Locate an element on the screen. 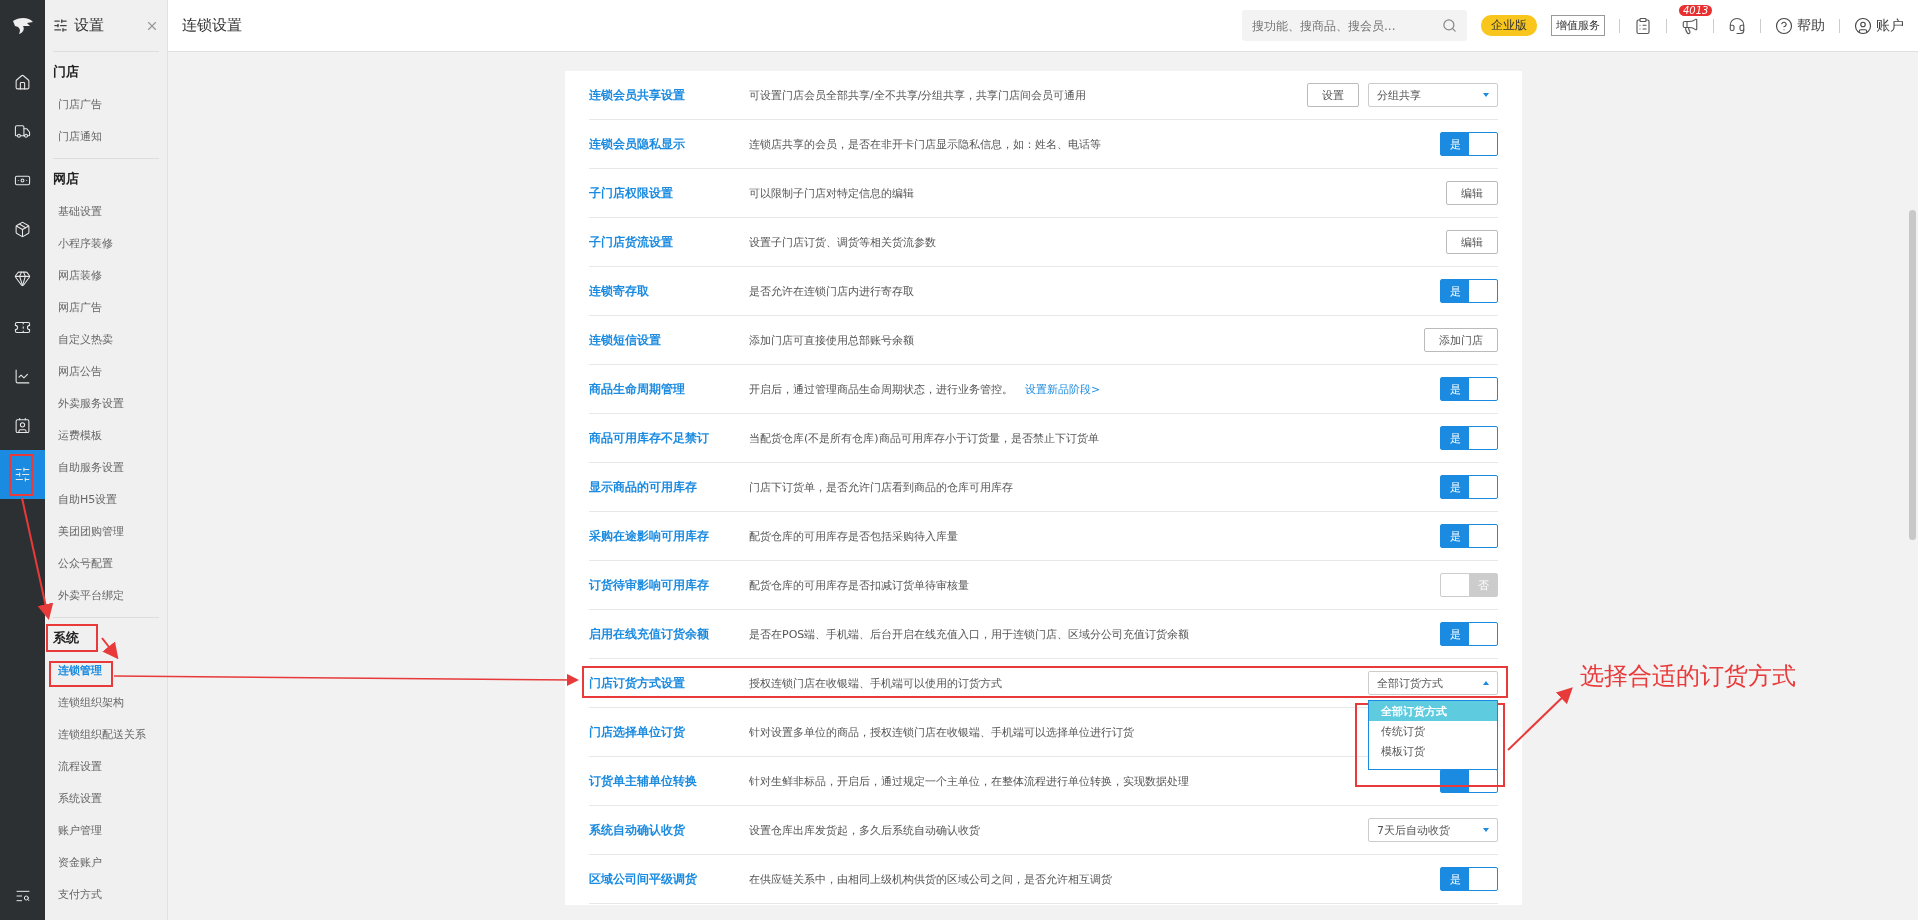 The image size is (1918, 920). megaphone-icon is located at coordinates (1690, 25).